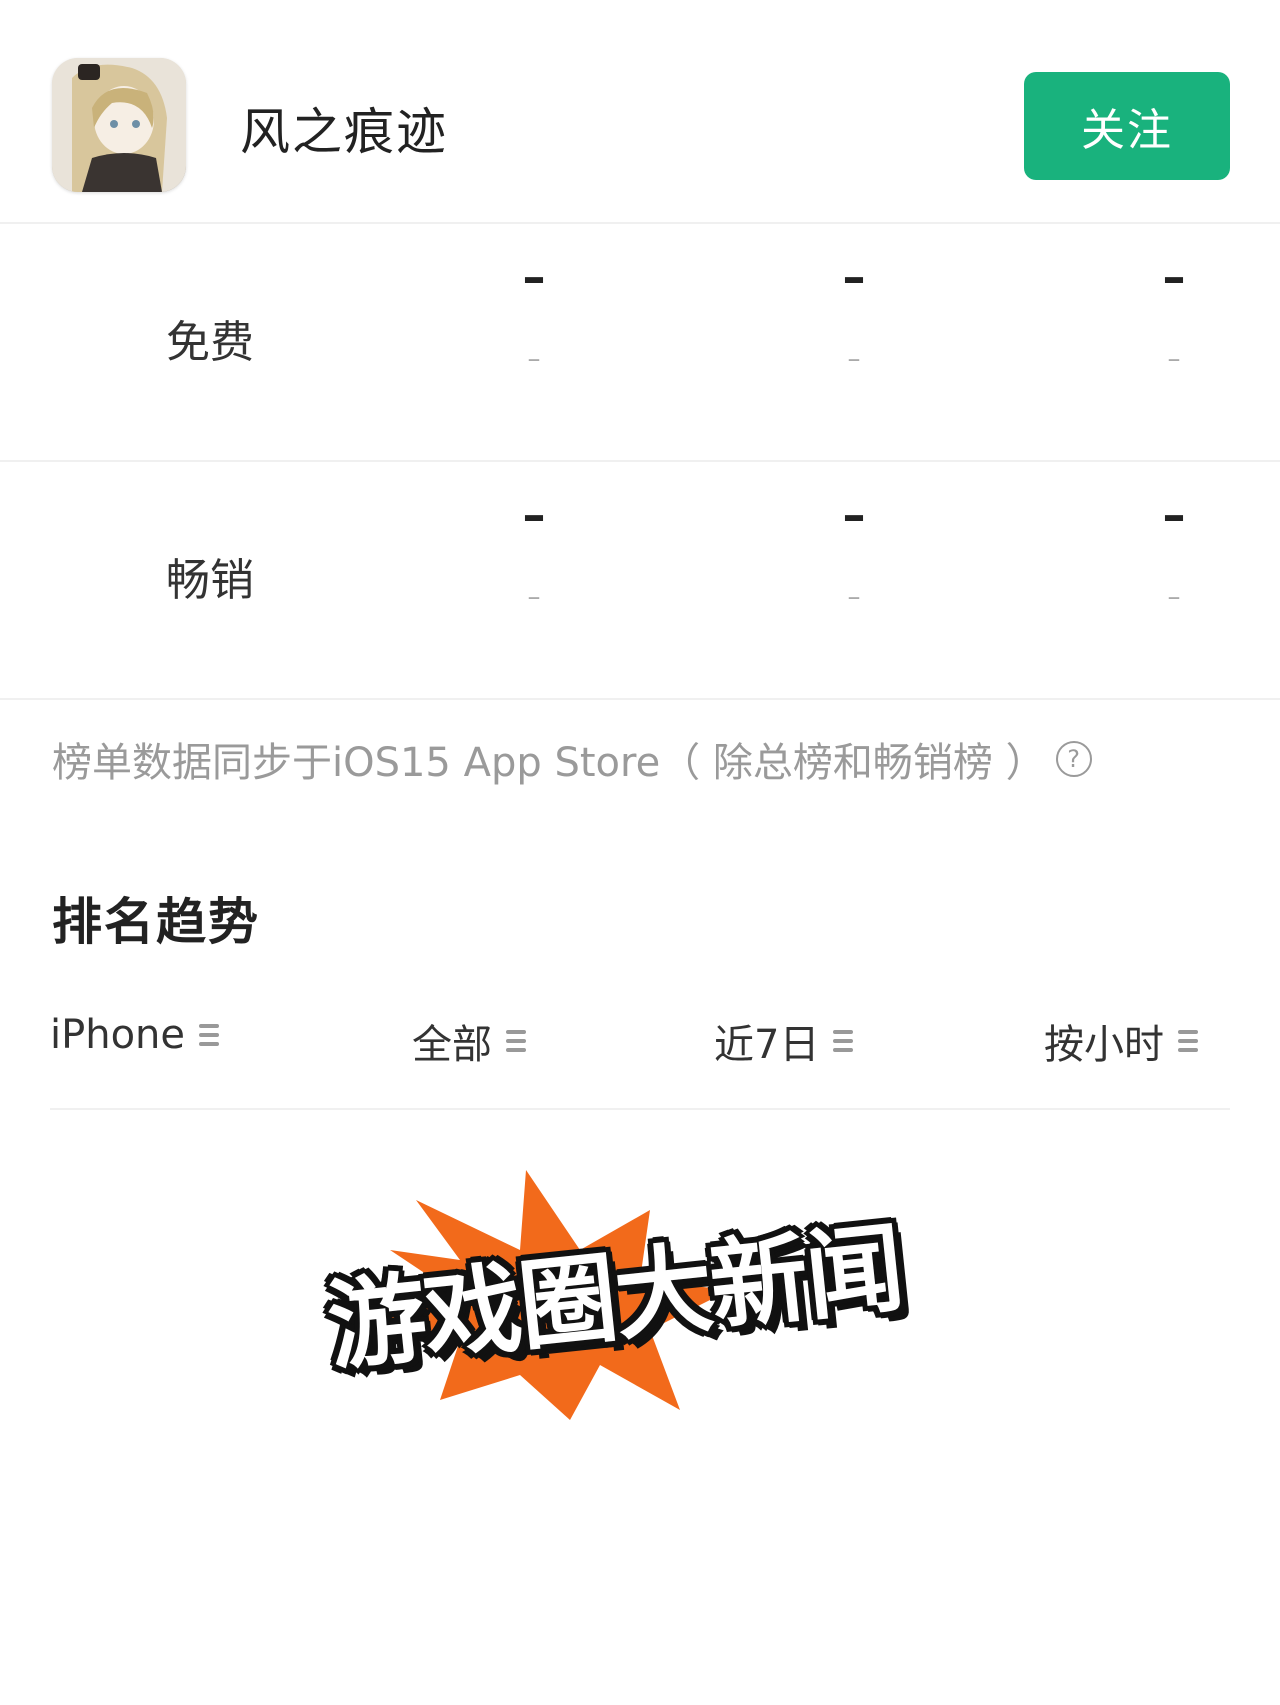  What do you see at coordinates (210, 342) in the screenshot?
I see `rank-label-free: 免费` at bounding box center [210, 342].